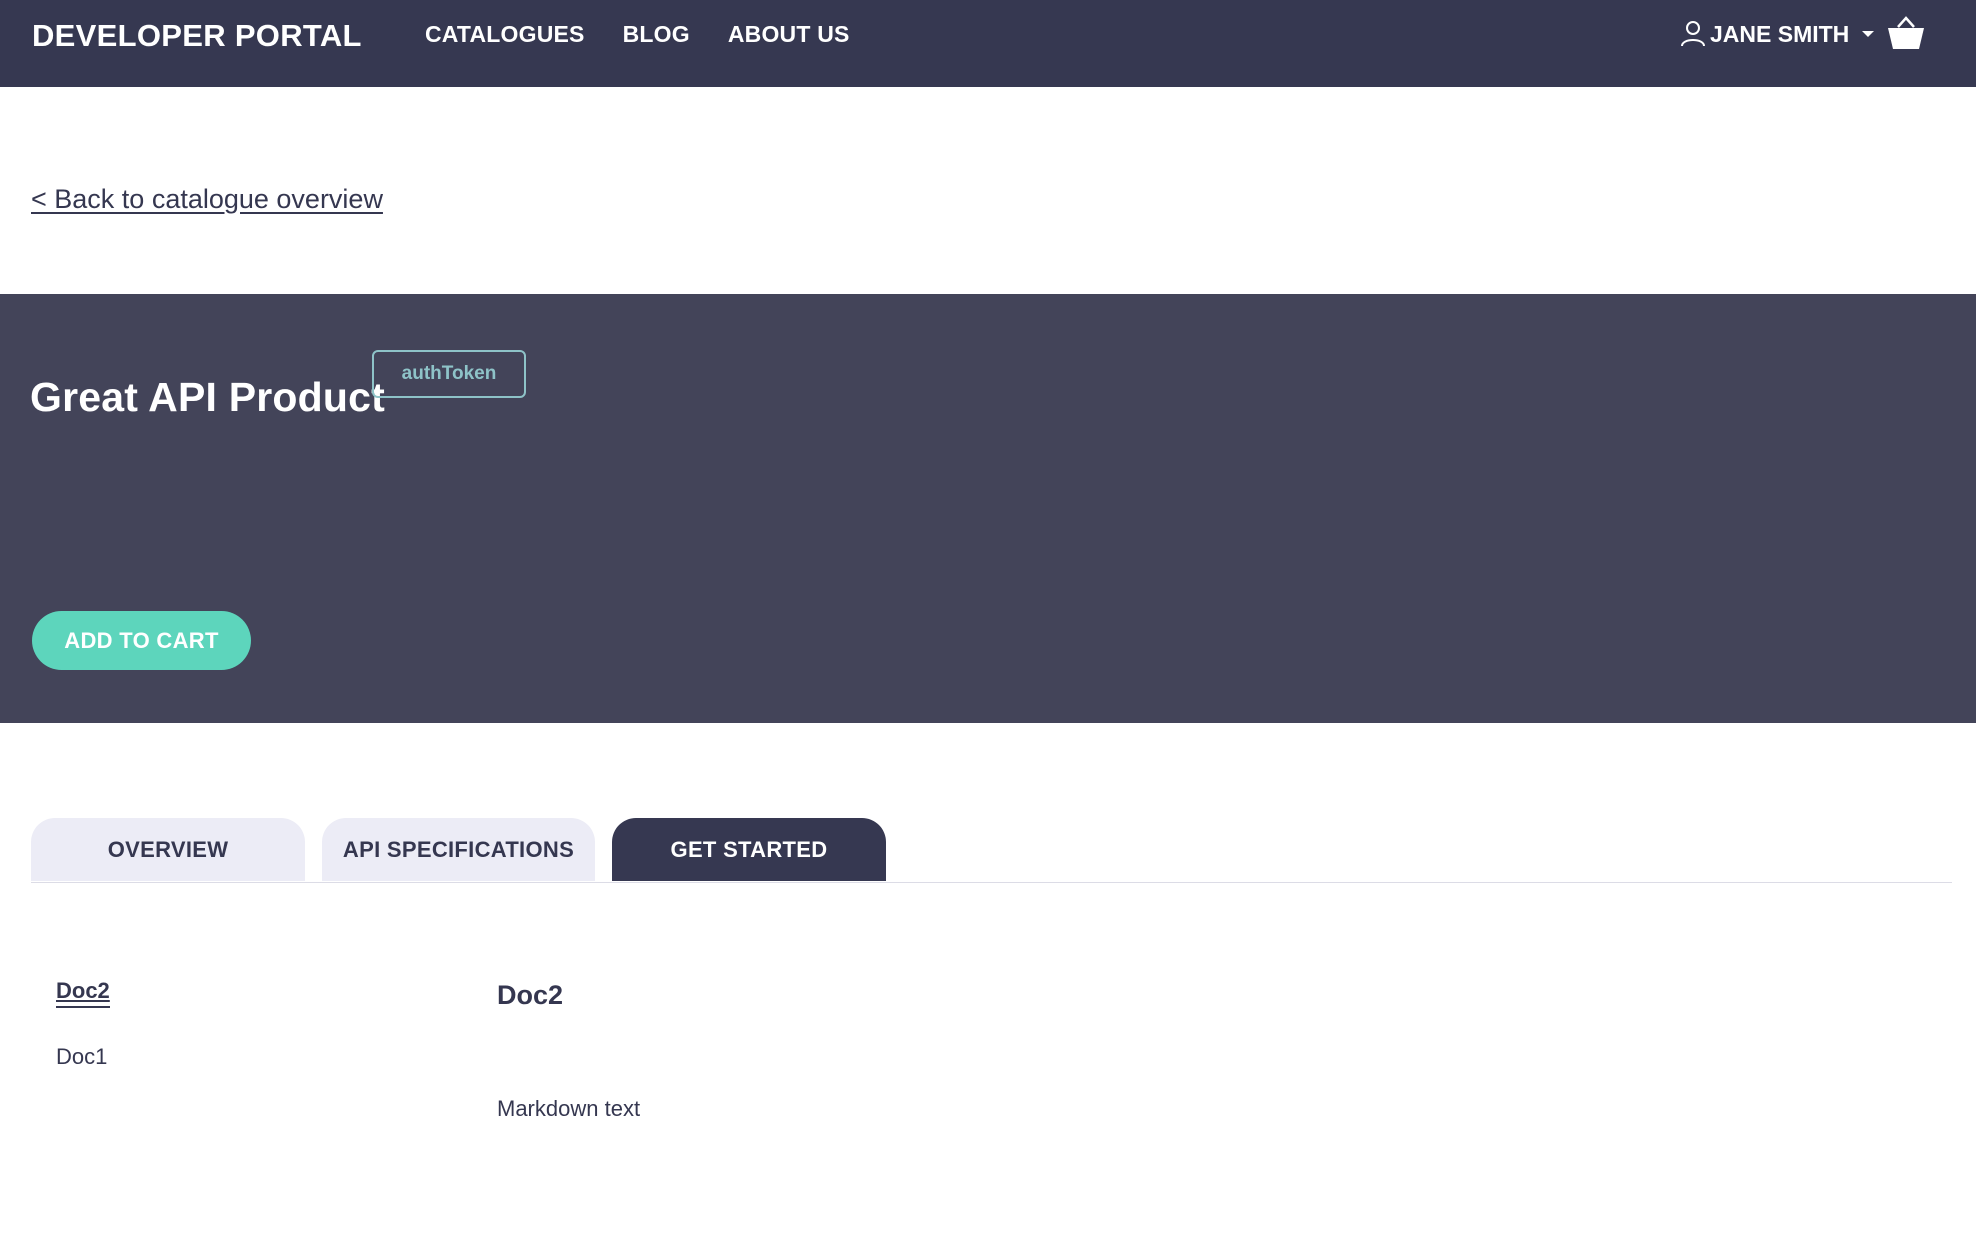  What do you see at coordinates (656, 34) in the screenshot?
I see `nav-blog: BLOG` at bounding box center [656, 34].